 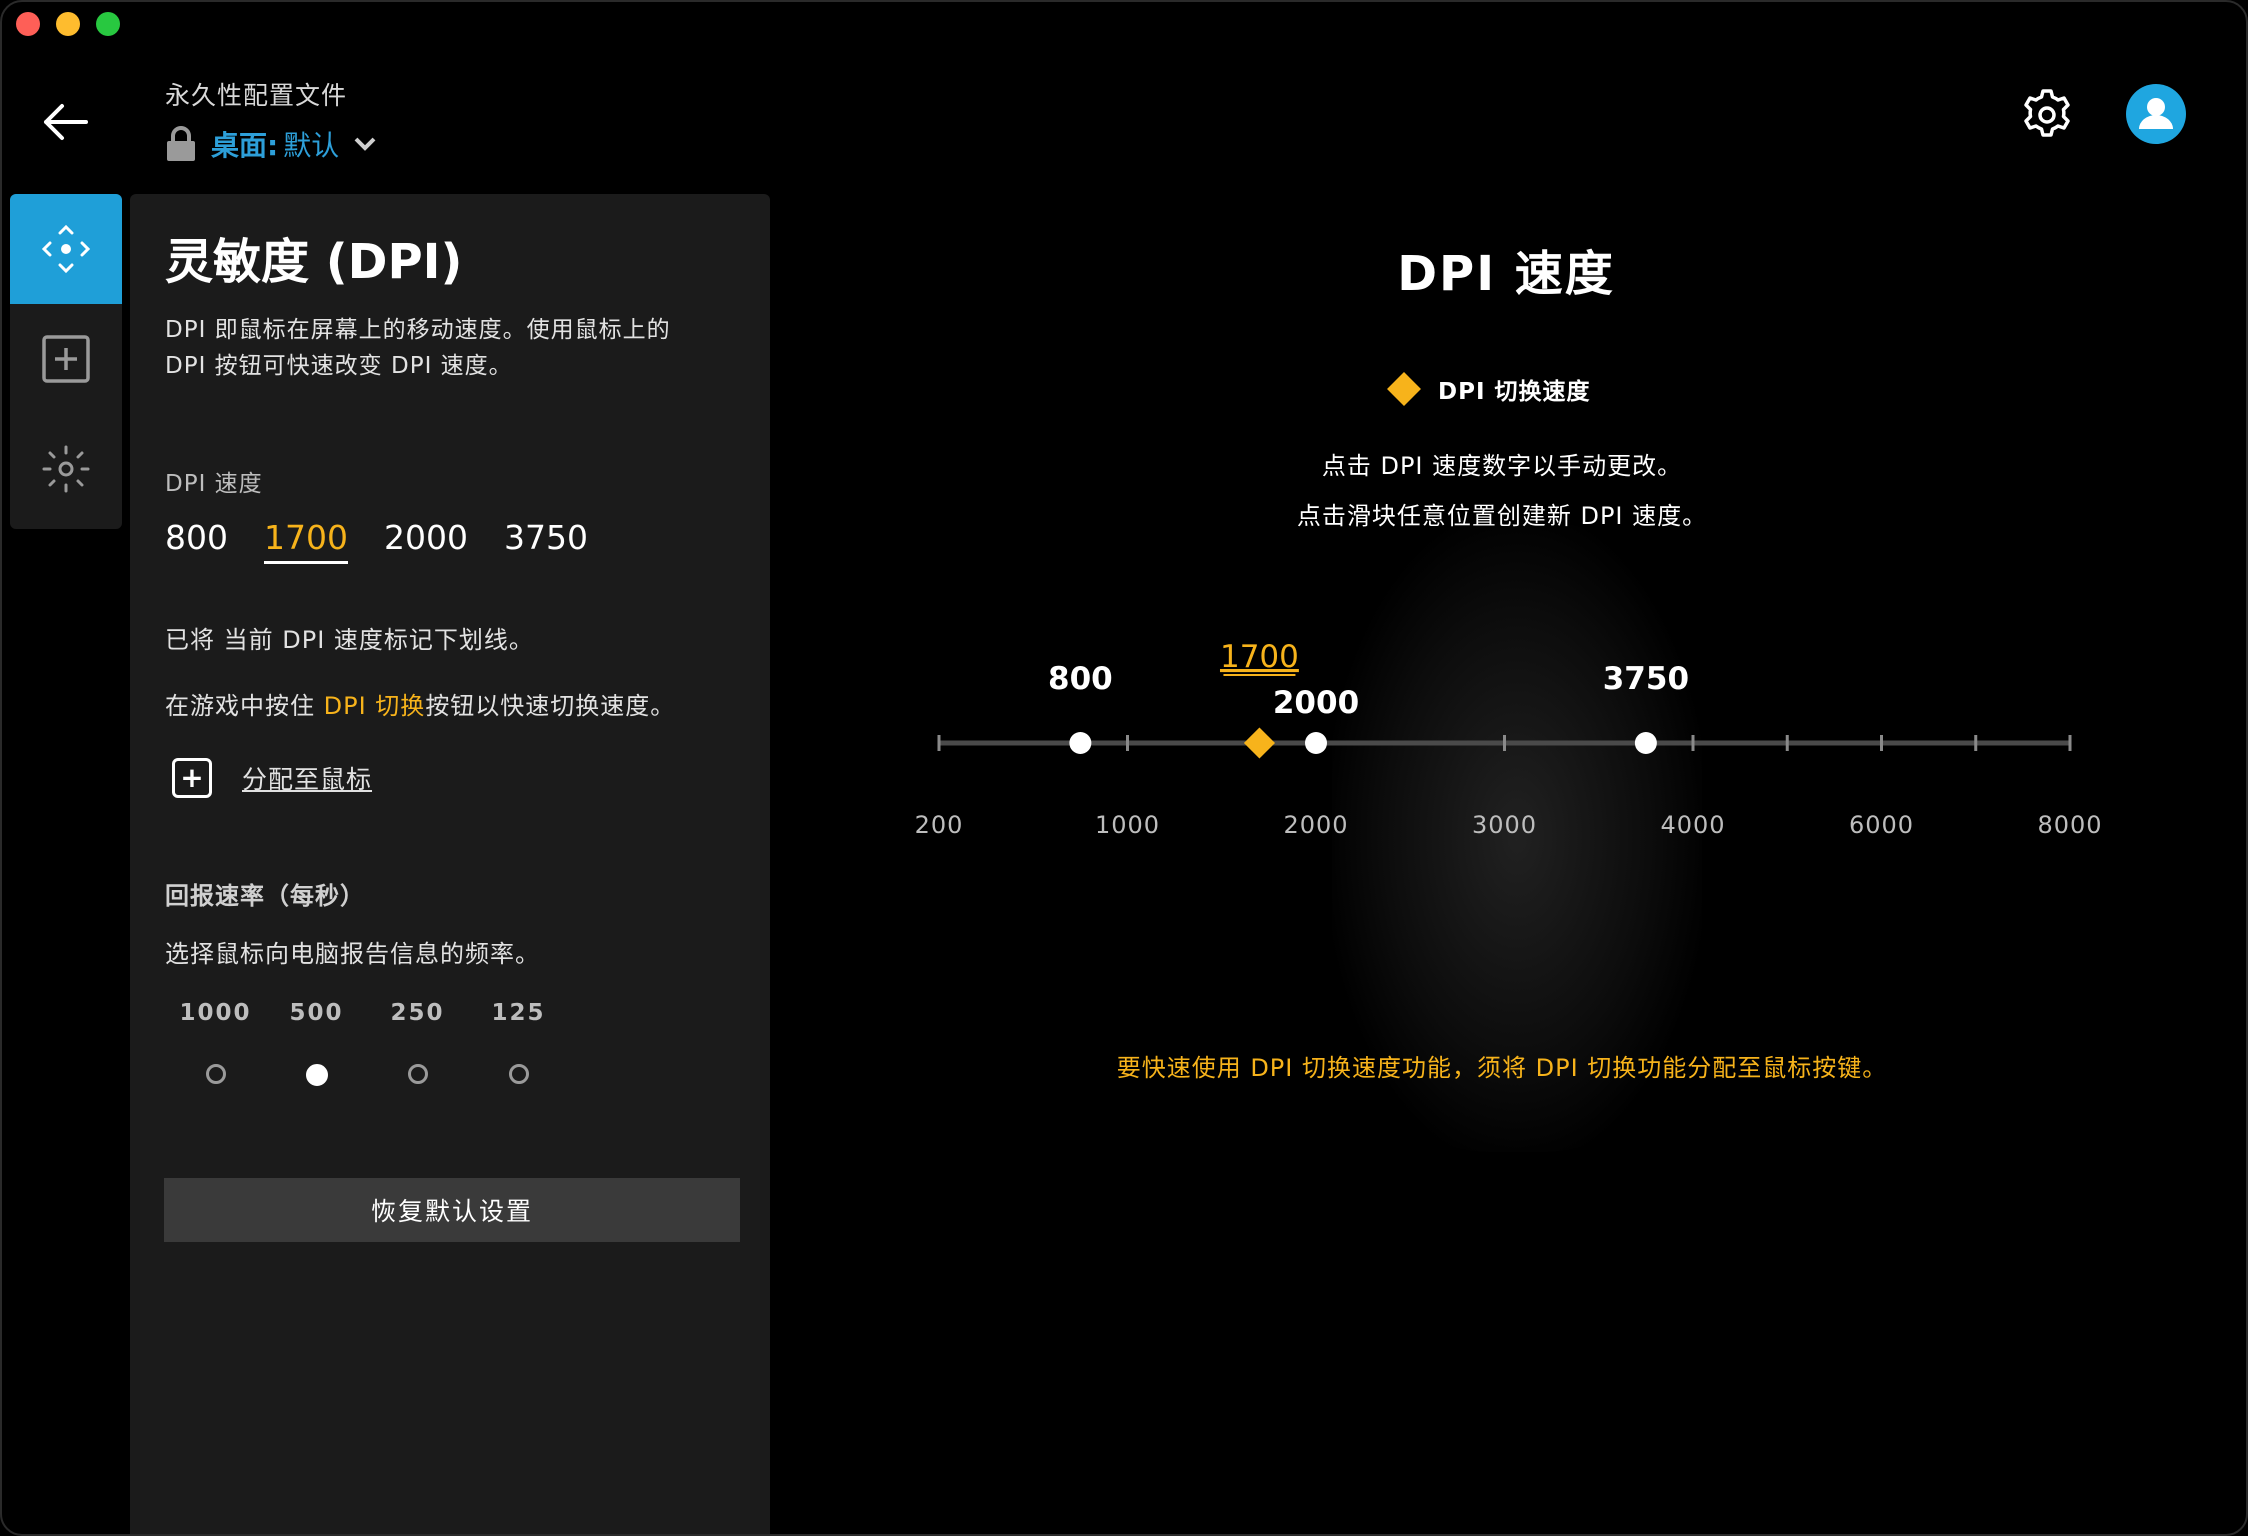 I want to click on account-button, so click(x=2156, y=114).